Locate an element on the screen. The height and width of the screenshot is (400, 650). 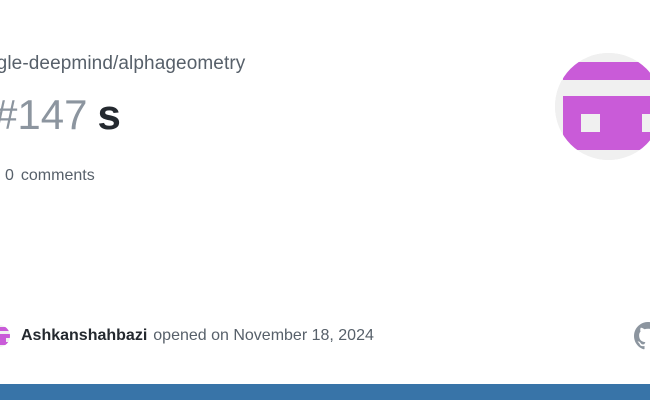
issue-title: s is located at coordinates (109, 114).